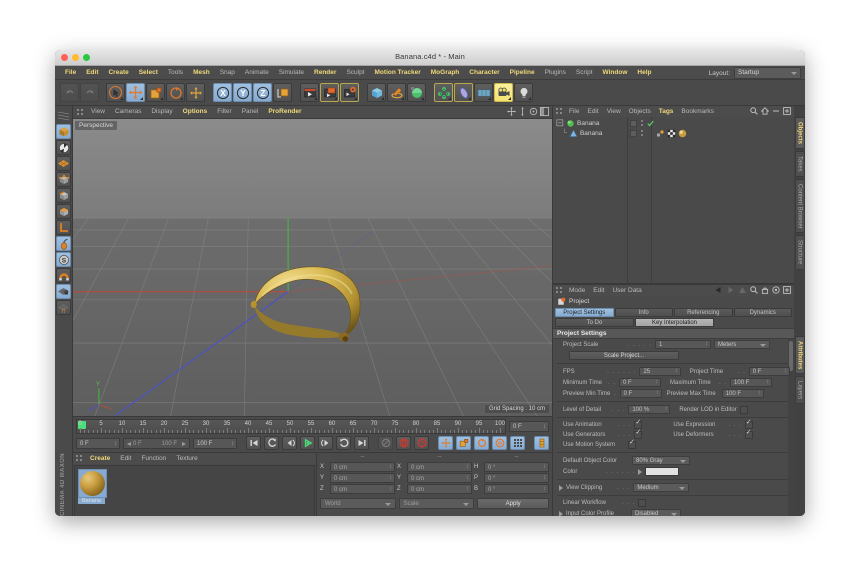 This screenshot has width=860, height=587. I want to click on material-thumbnail, so click(92, 483).